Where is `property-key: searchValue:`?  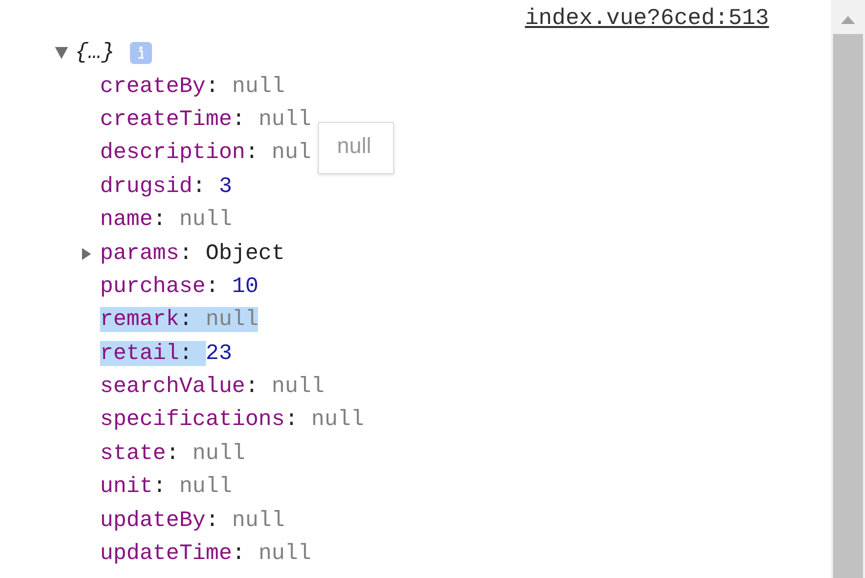 property-key: searchValue: is located at coordinates (186, 387).